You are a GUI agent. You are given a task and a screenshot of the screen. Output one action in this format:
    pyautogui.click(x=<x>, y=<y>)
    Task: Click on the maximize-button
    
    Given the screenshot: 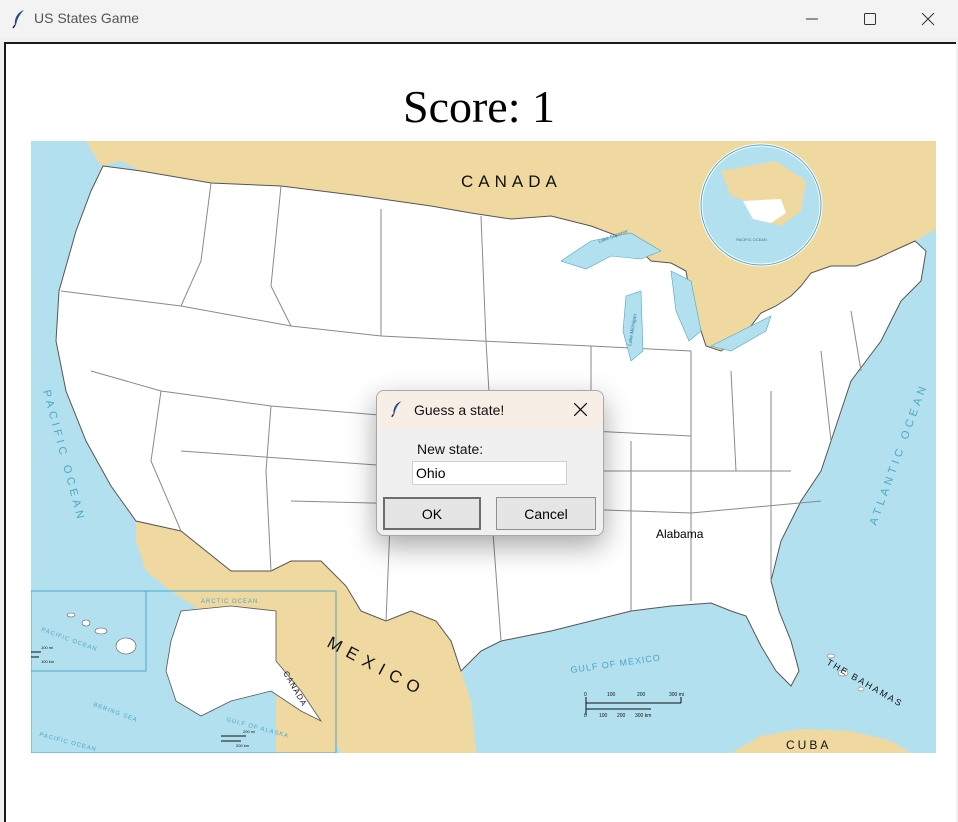 What is the action you would take?
    pyautogui.click(x=870, y=19)
    